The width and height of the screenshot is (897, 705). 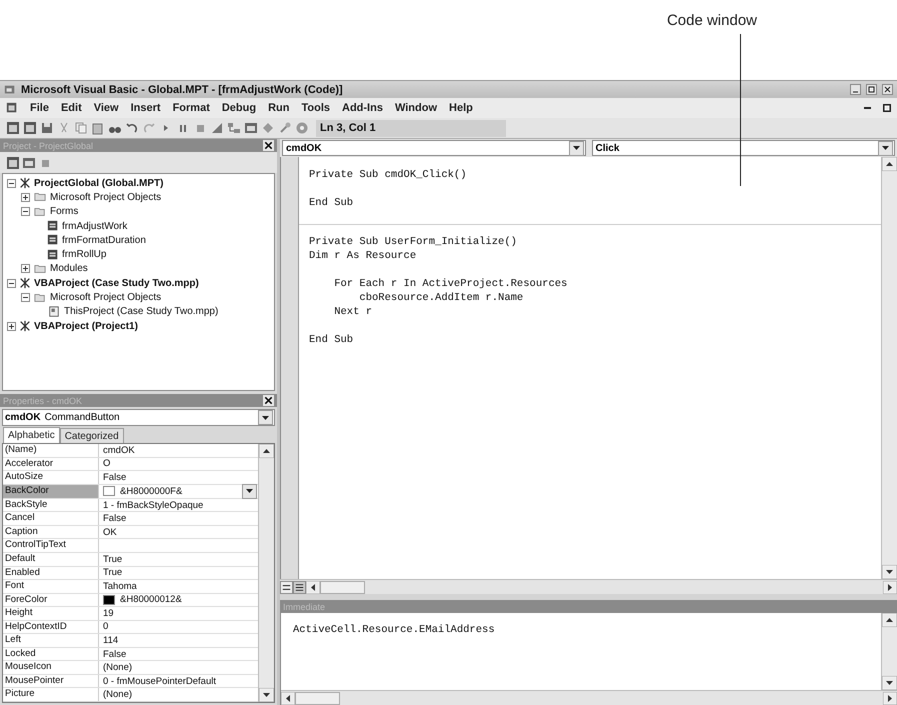 I want to click on menu-item: Help, so click(x=461, y=108).